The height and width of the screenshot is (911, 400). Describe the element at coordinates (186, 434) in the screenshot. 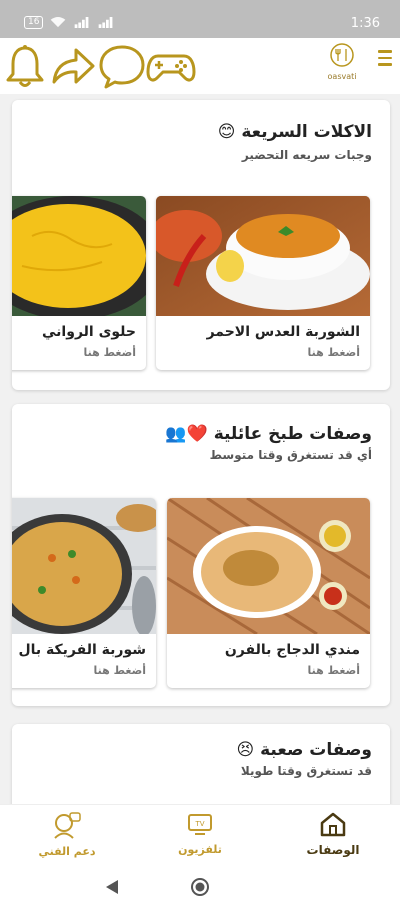

I see `heart-people-emoji-icon: ❤️👥` at that location.